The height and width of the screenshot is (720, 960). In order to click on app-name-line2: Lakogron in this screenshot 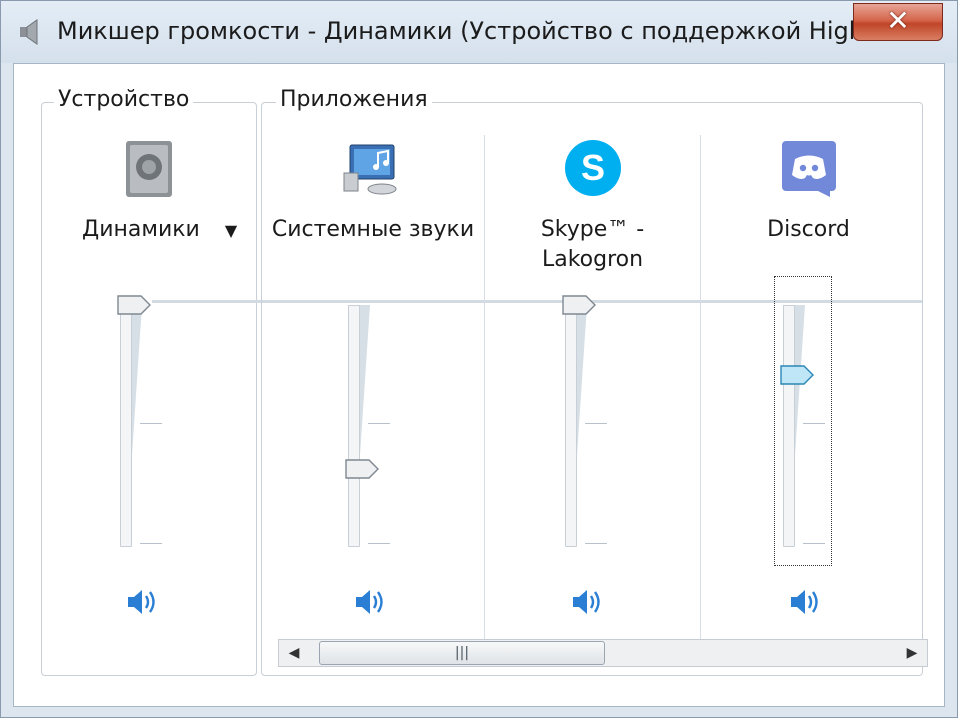, I will do `click(592, 259)`.